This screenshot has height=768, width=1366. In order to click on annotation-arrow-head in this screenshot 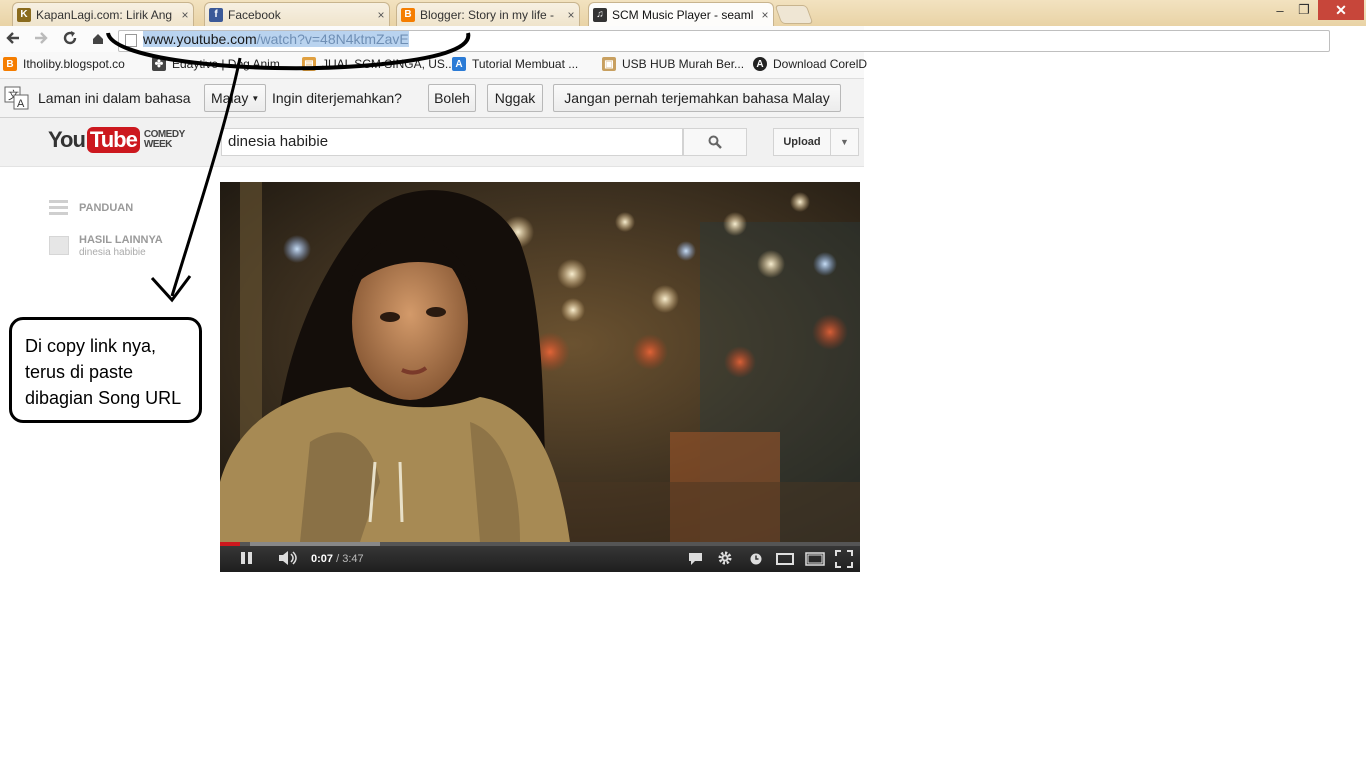, I will do `click(171, 289)`.